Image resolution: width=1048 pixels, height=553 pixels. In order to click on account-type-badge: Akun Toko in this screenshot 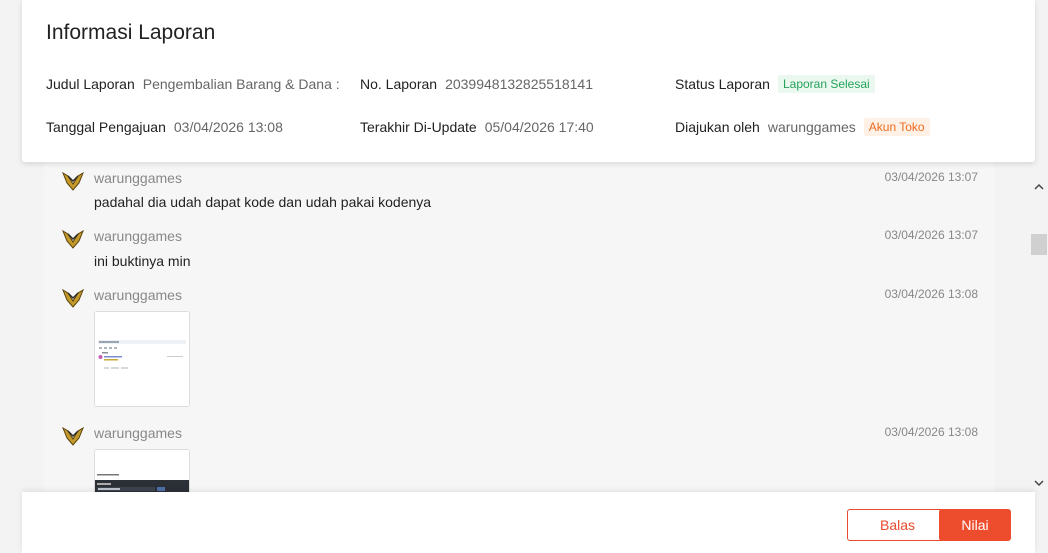, I will do `click(896, 127)`.